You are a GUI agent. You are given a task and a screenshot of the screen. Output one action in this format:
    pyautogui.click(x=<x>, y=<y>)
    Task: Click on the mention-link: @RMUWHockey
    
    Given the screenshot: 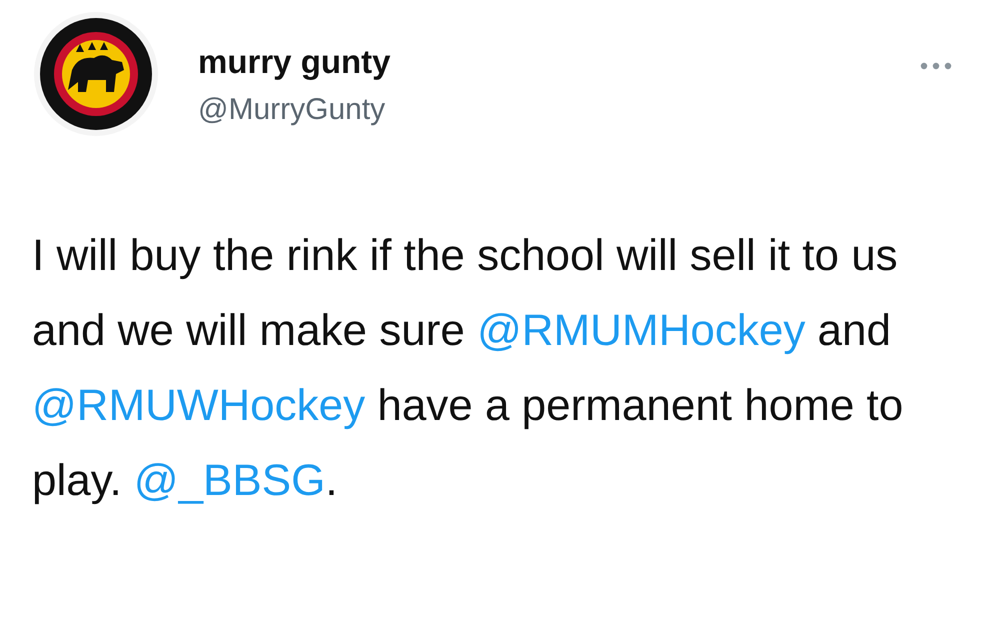 What is the action you would take?
    pyautogui.click(x=199, y=405)
    